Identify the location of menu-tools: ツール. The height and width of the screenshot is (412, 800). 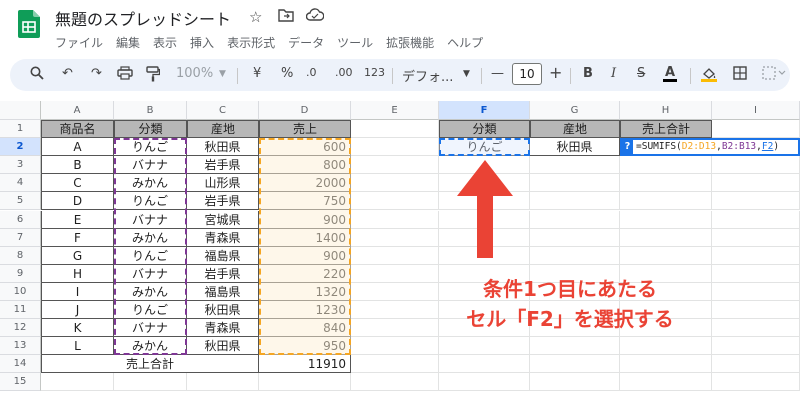
(355, 42).